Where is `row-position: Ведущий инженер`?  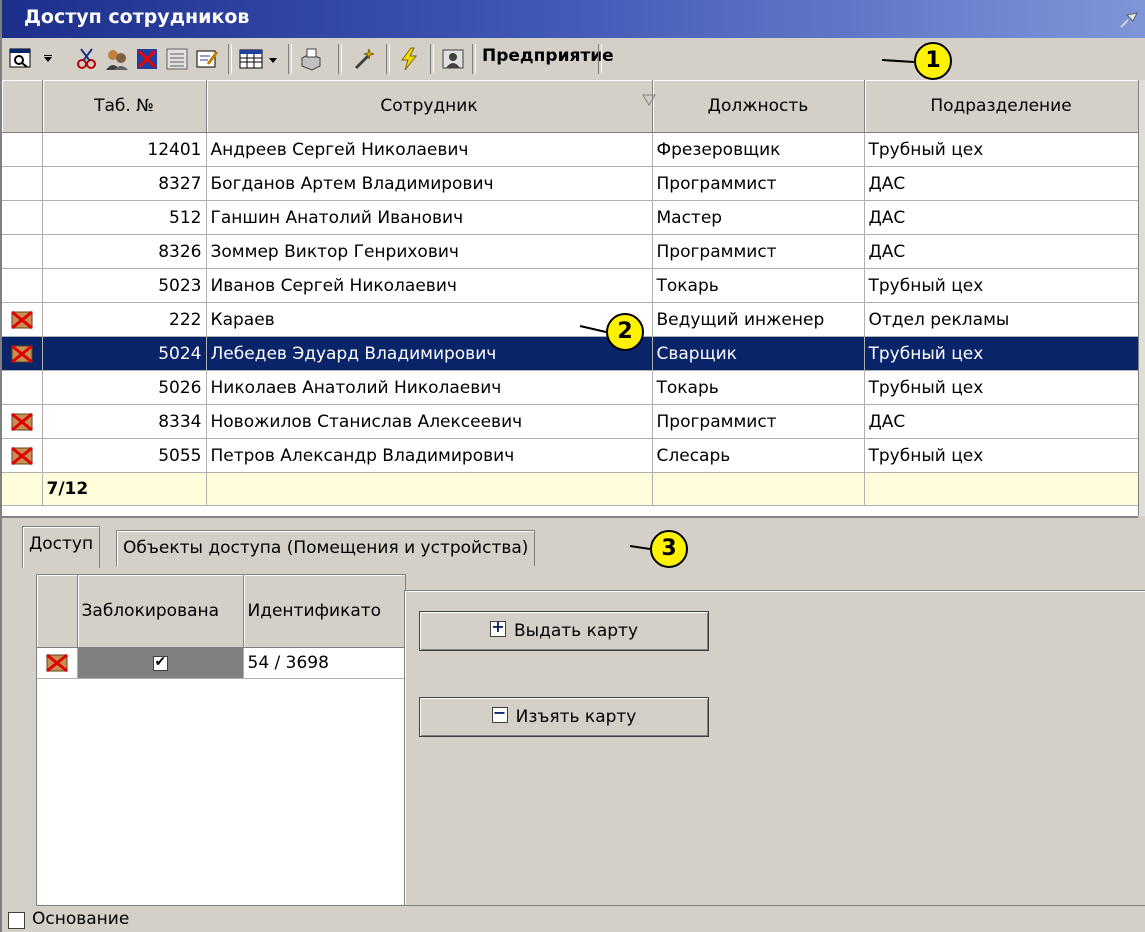 row-position: Ведущий инженер is located at coordinates (758, 319).